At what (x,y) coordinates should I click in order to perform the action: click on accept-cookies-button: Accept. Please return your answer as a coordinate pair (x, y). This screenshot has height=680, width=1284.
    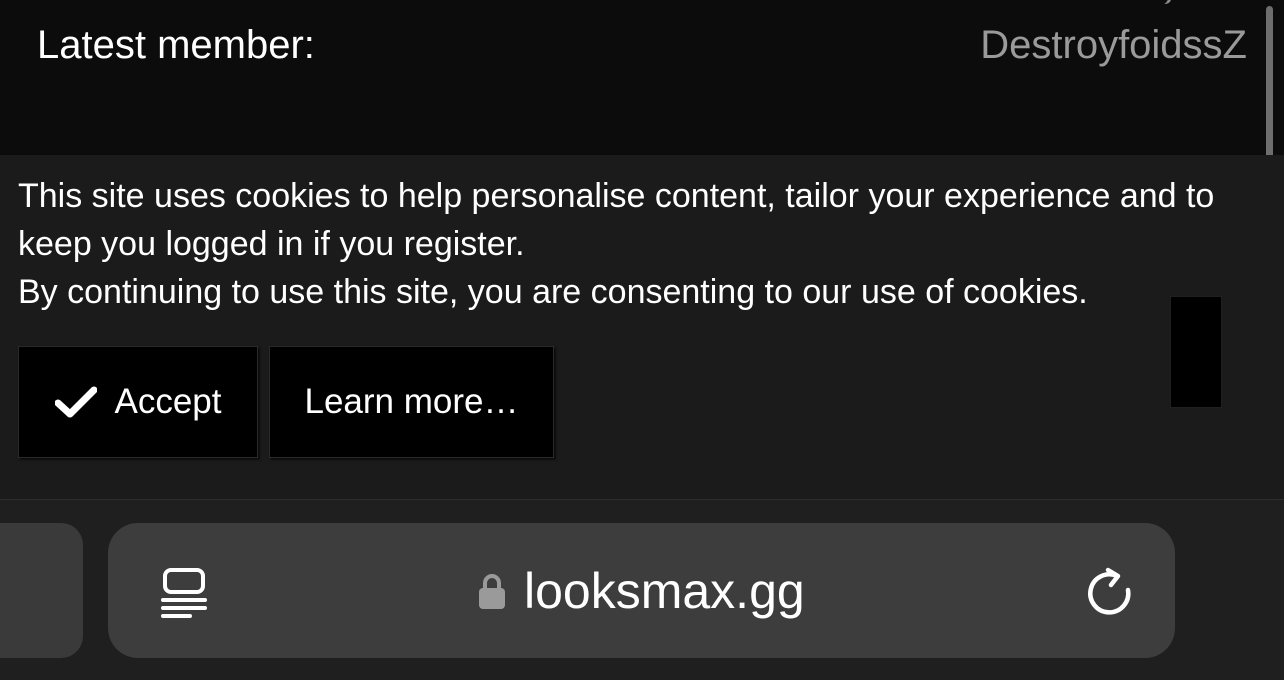
    Looking at the image, I should click on (138, 402).